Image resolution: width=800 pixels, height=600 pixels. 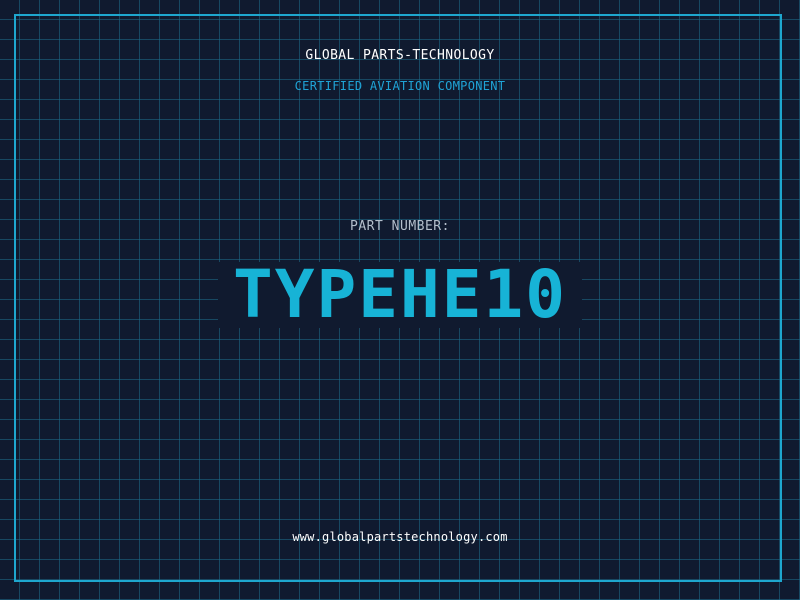 I want to click on certification-subtitle: CERTIFIED AVIATION COMPONENT, so click(x=400, y=86).